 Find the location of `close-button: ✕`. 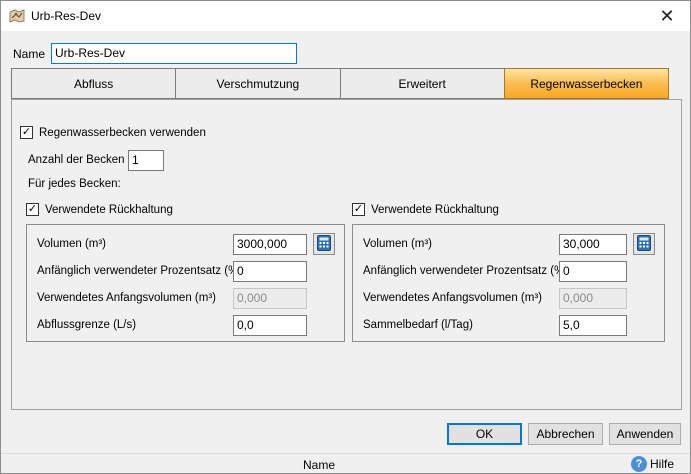

close-button: ✕ is located at coordinates (667, 16).